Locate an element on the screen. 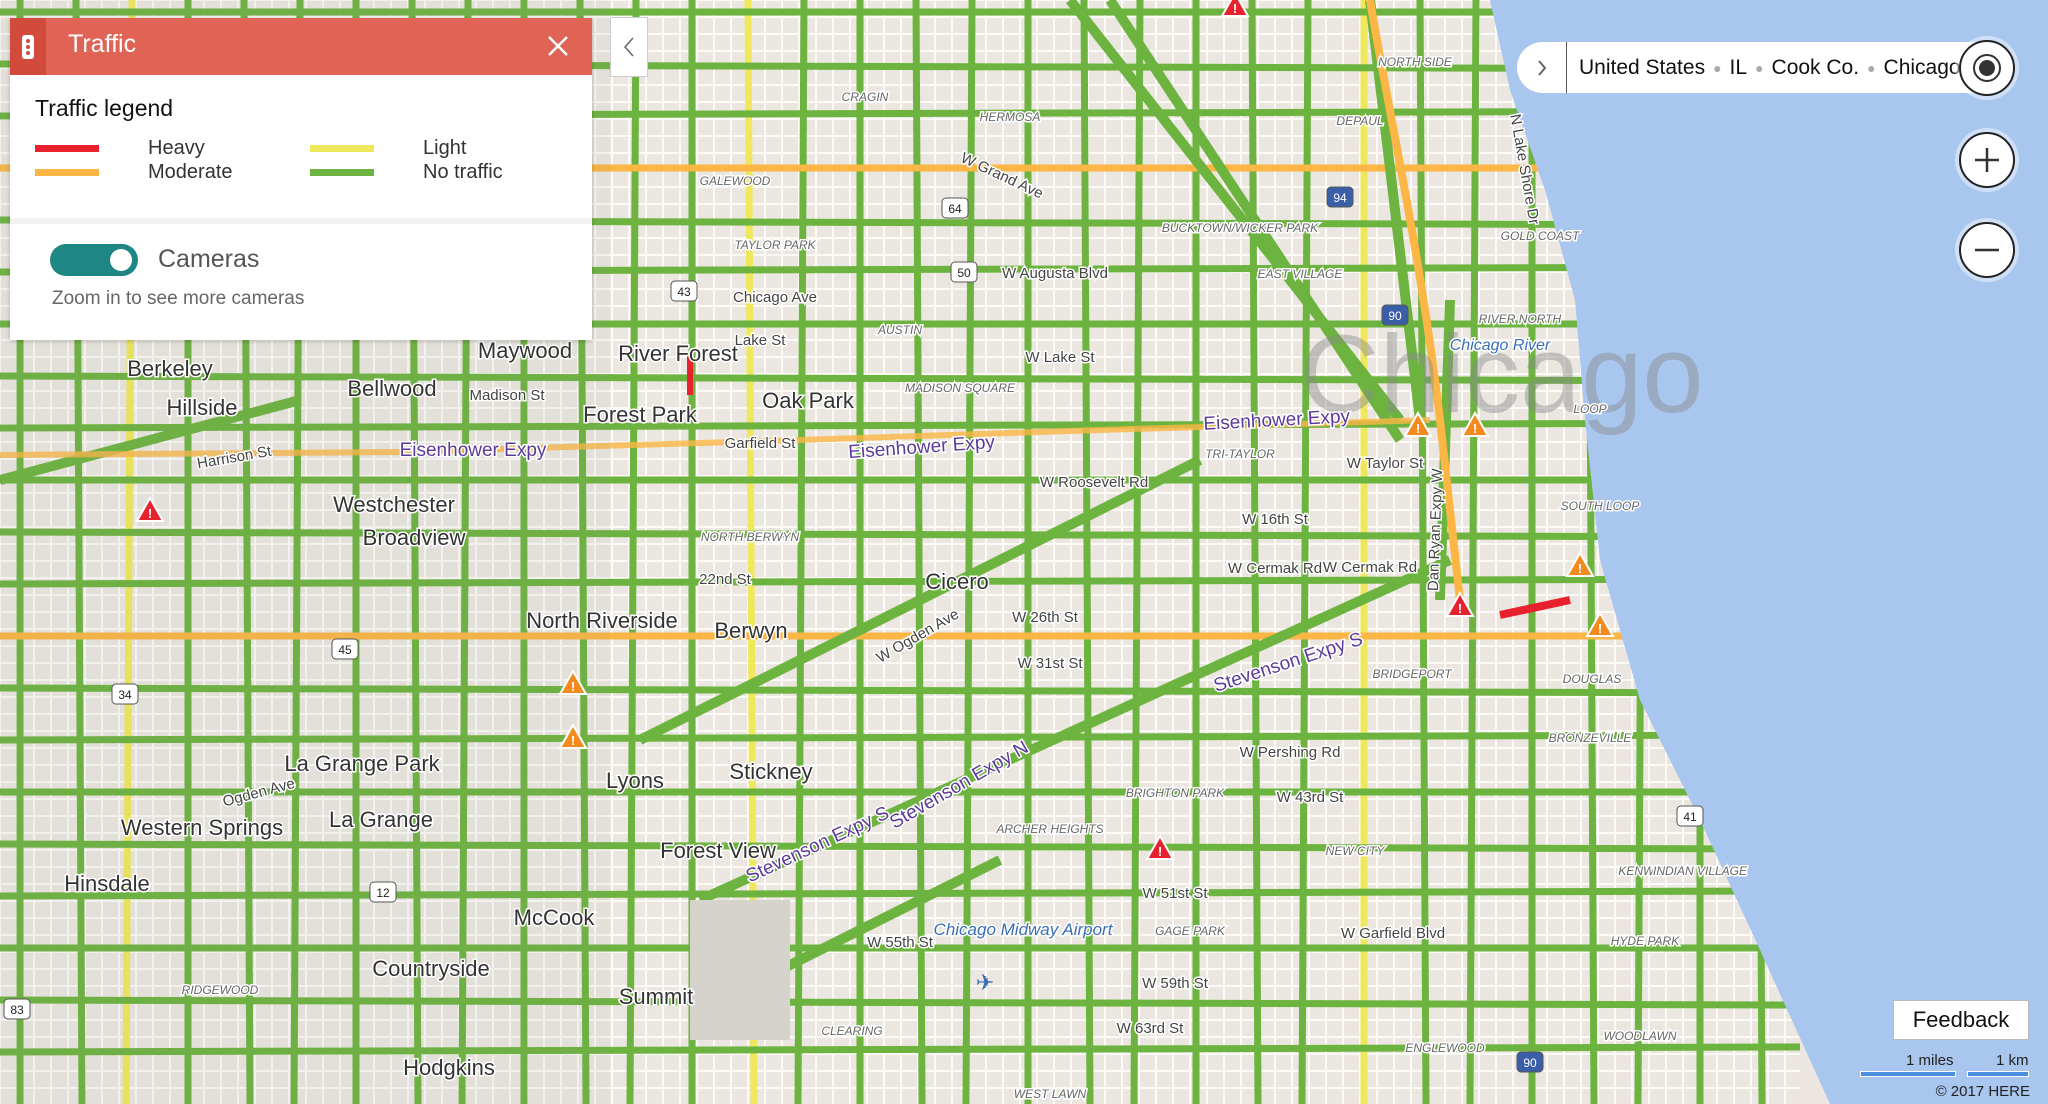 This screenshot has height=1104, width=2048. area-label: GOLD COAST is located at coordinates (1541, 236).